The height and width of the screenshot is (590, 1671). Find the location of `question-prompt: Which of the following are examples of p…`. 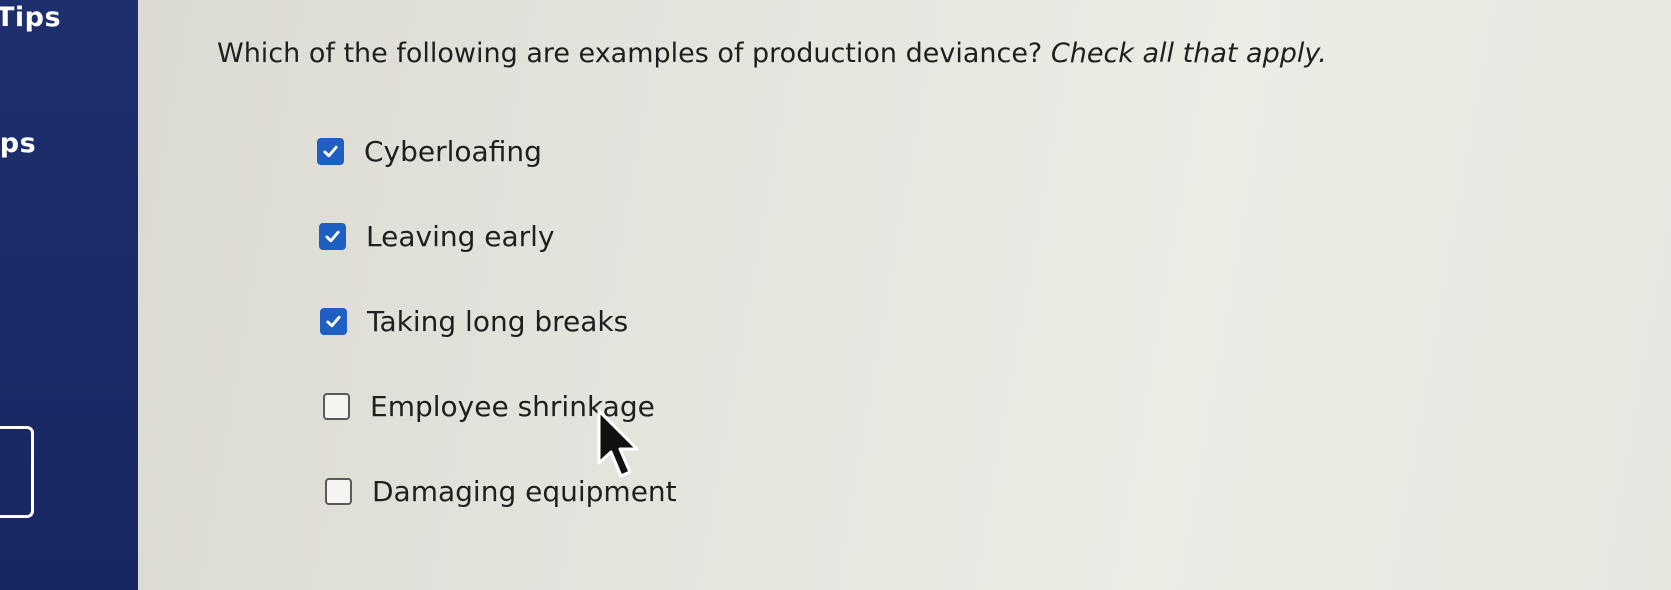

question-prompt: Which of the following are examples of p… is located at coordinates (630, 53).